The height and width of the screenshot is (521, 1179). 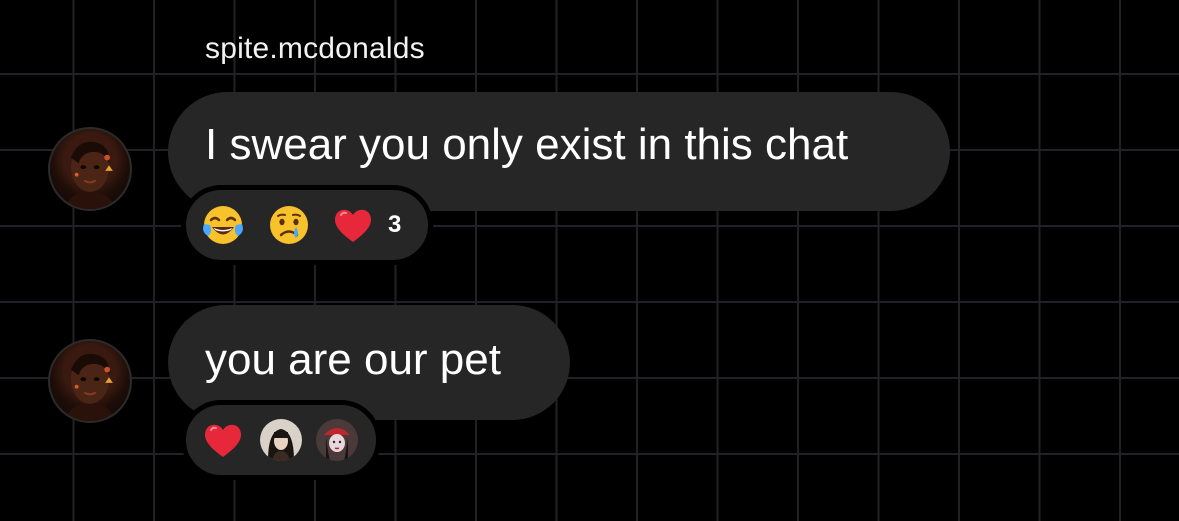 I want to click on reaction-count: 3, so click(x=395, y=224).